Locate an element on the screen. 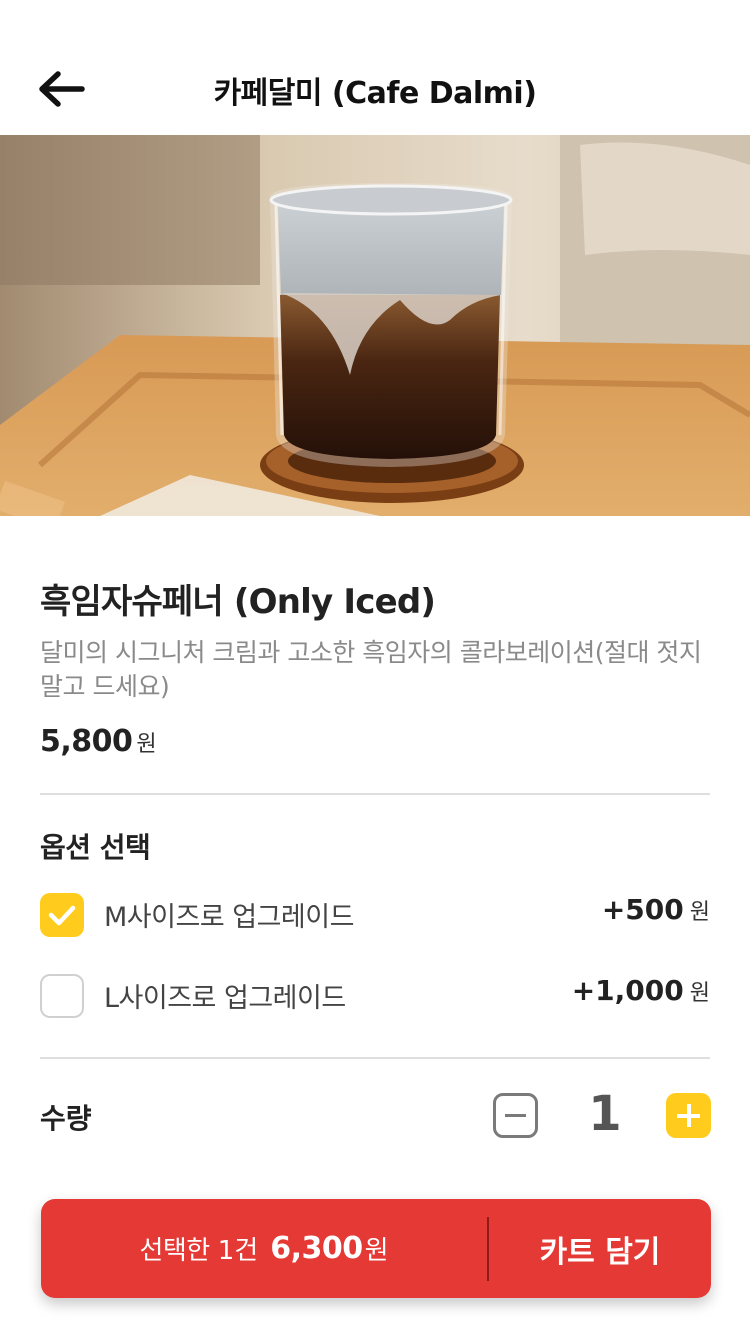  checkbox-unchecked is located at coordinates (62, 996).